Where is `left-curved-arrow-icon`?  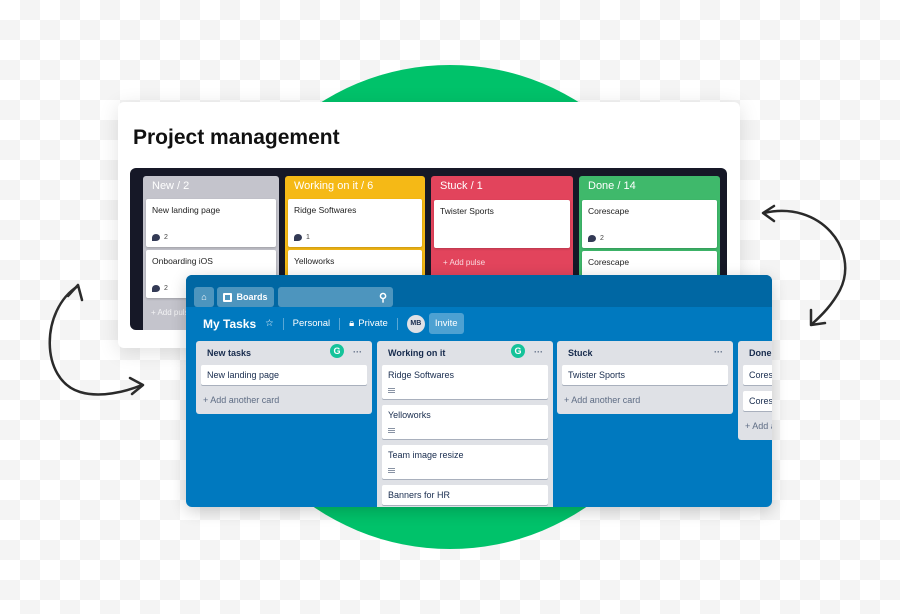
left-curved-arrow-icon is located at coordinates (96, 340).